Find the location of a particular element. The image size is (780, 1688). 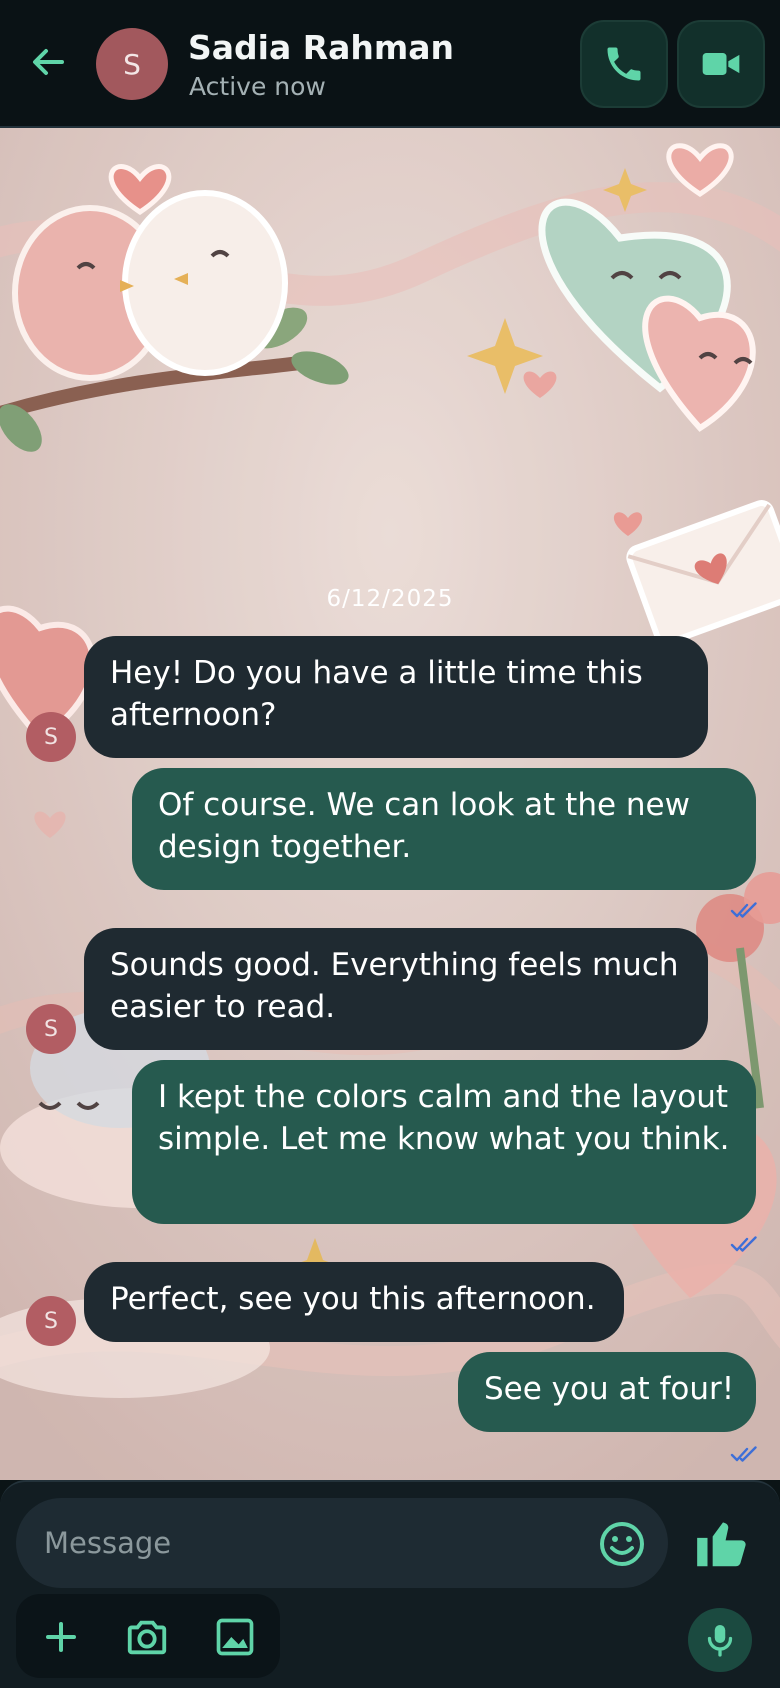

thumbs-up-button is located at coordinates (723, 1543).